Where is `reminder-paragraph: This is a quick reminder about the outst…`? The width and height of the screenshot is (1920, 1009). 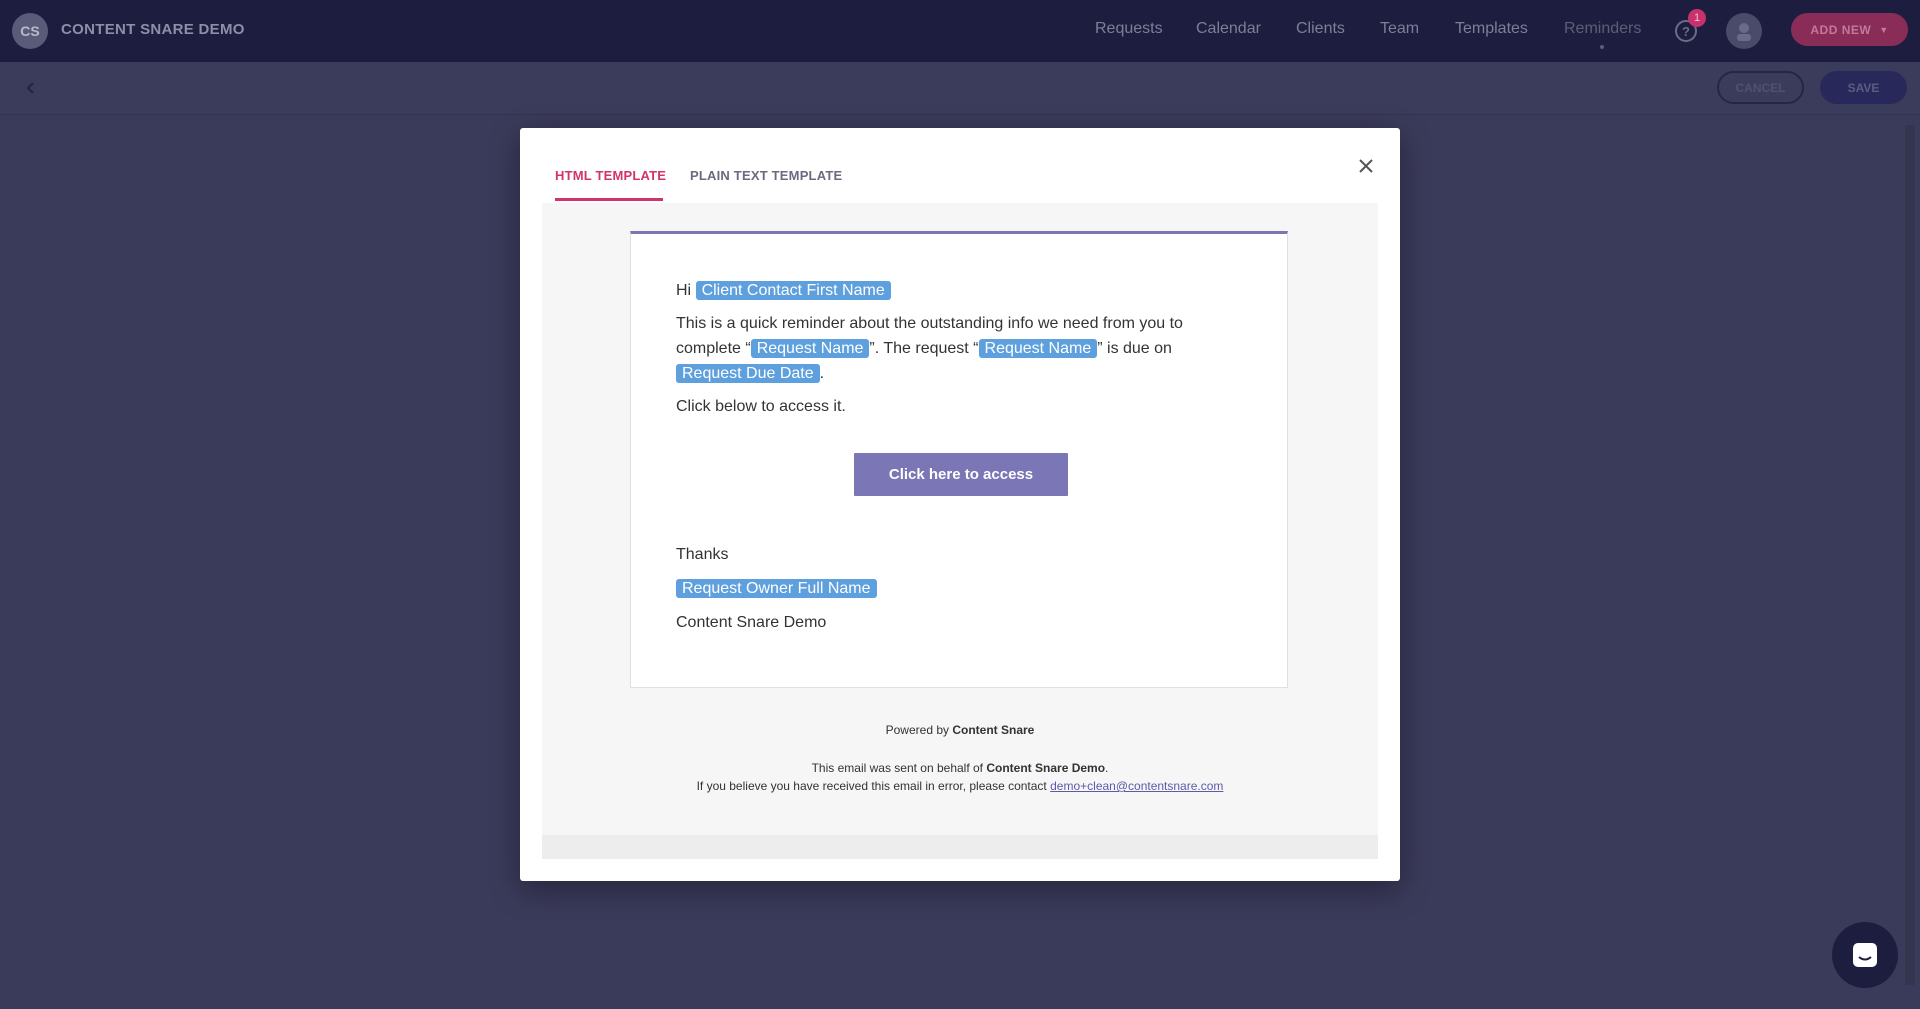
reminder-paragraph: This is a quick reminder about the outst… is located at coordinates (961, 348).